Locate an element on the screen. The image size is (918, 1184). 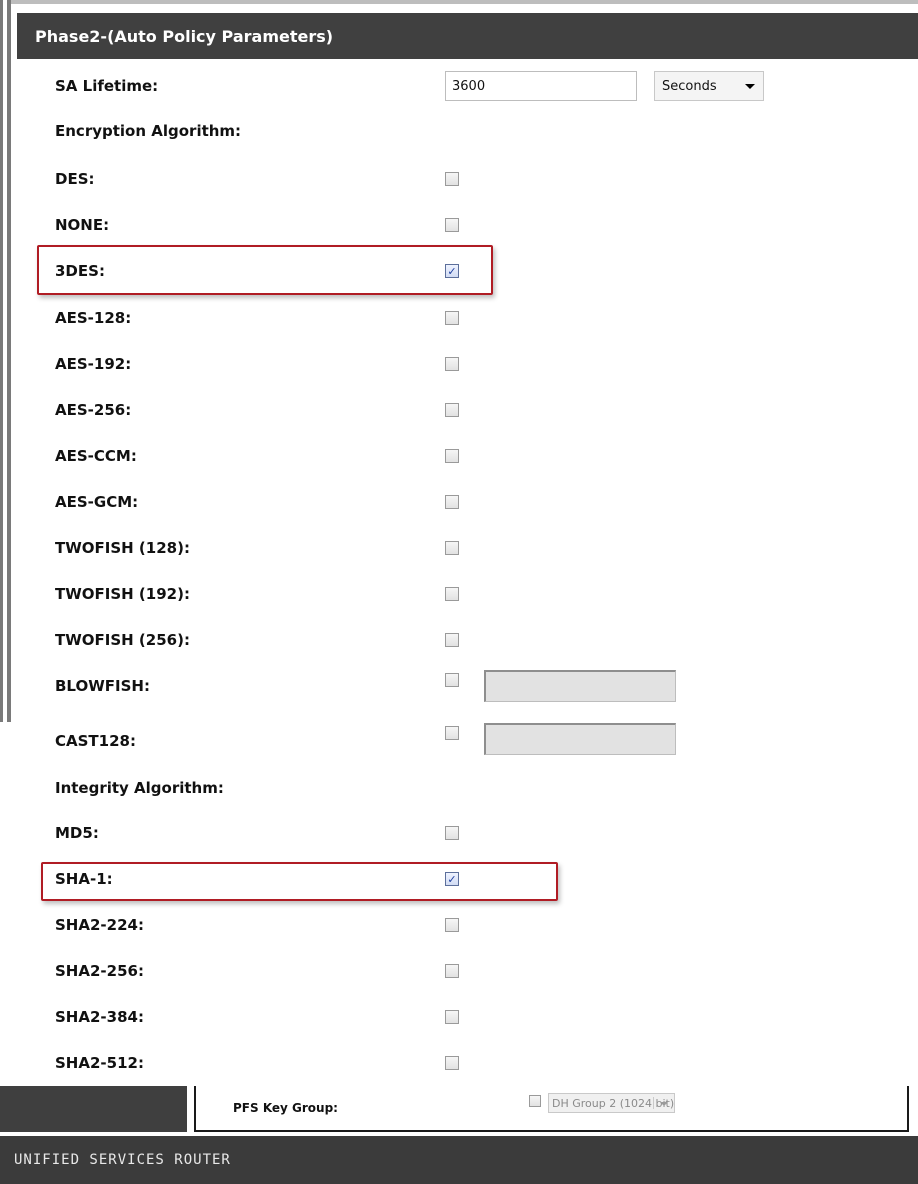
md5-checkbox is located at coordinates (452, 833).